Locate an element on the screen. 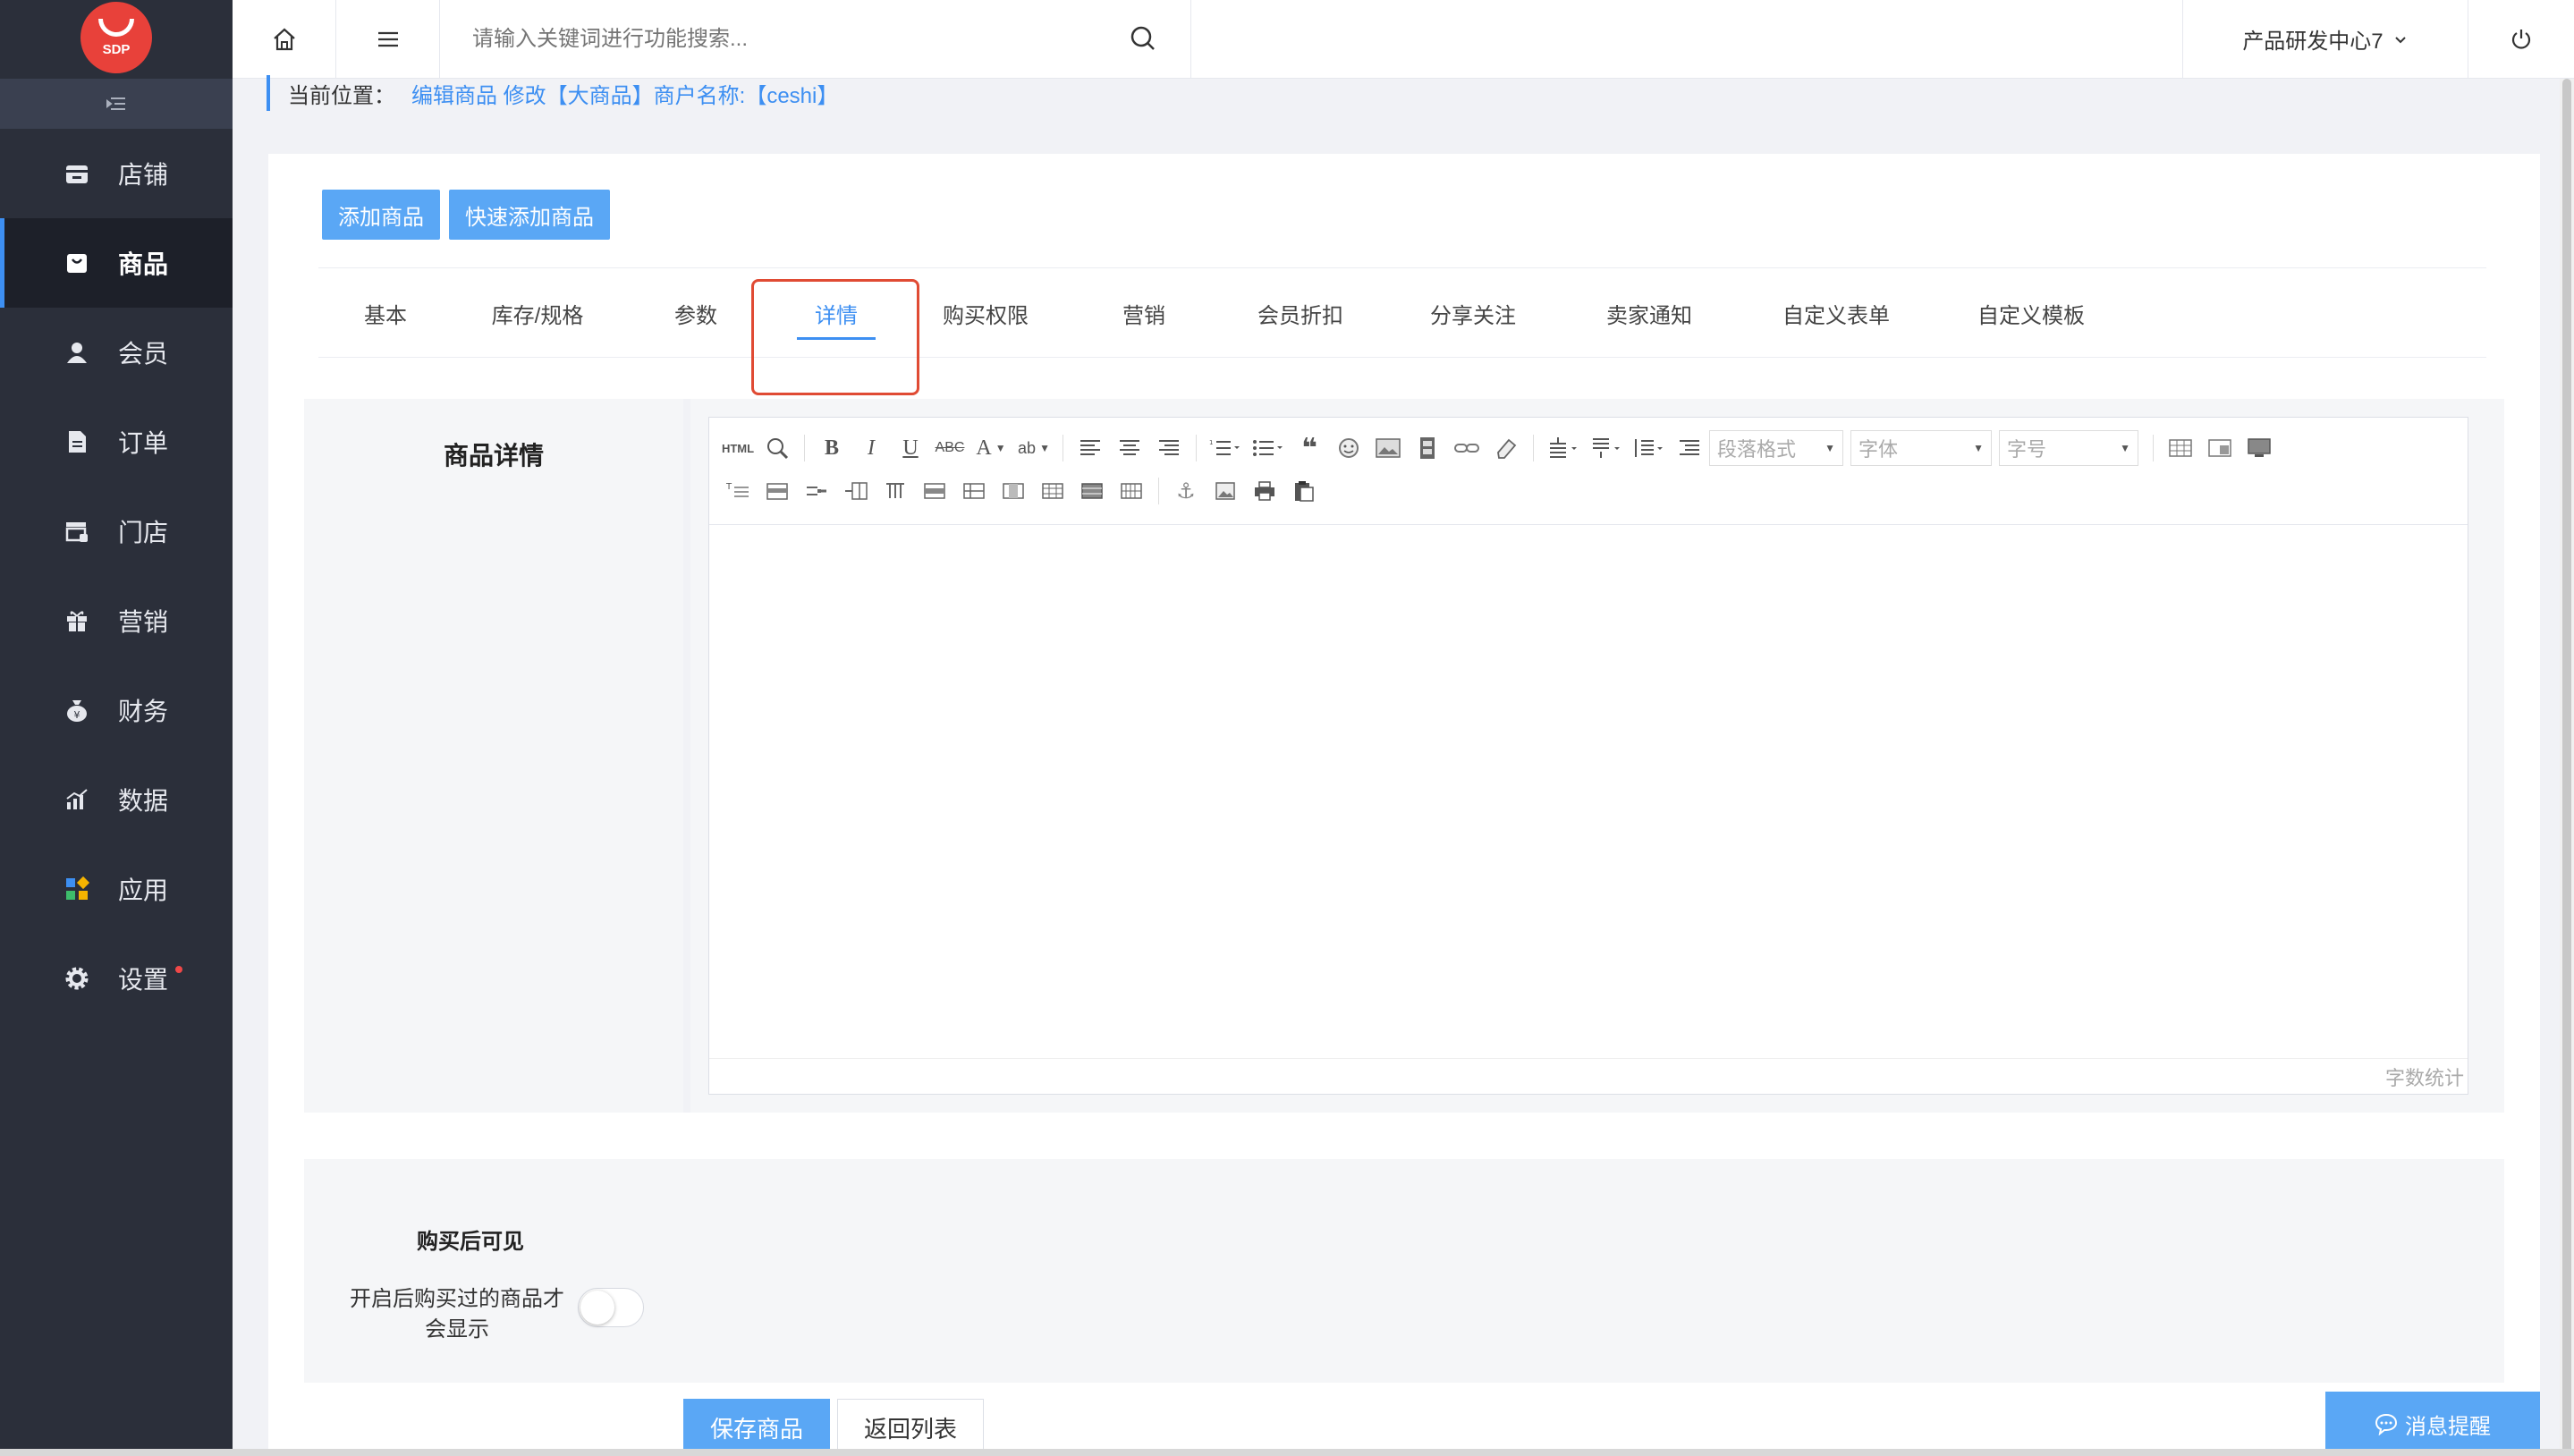 This screenshot has height=1456, width=2574. anchor-icon: ⚓ is located at coordinates (1186, 491).